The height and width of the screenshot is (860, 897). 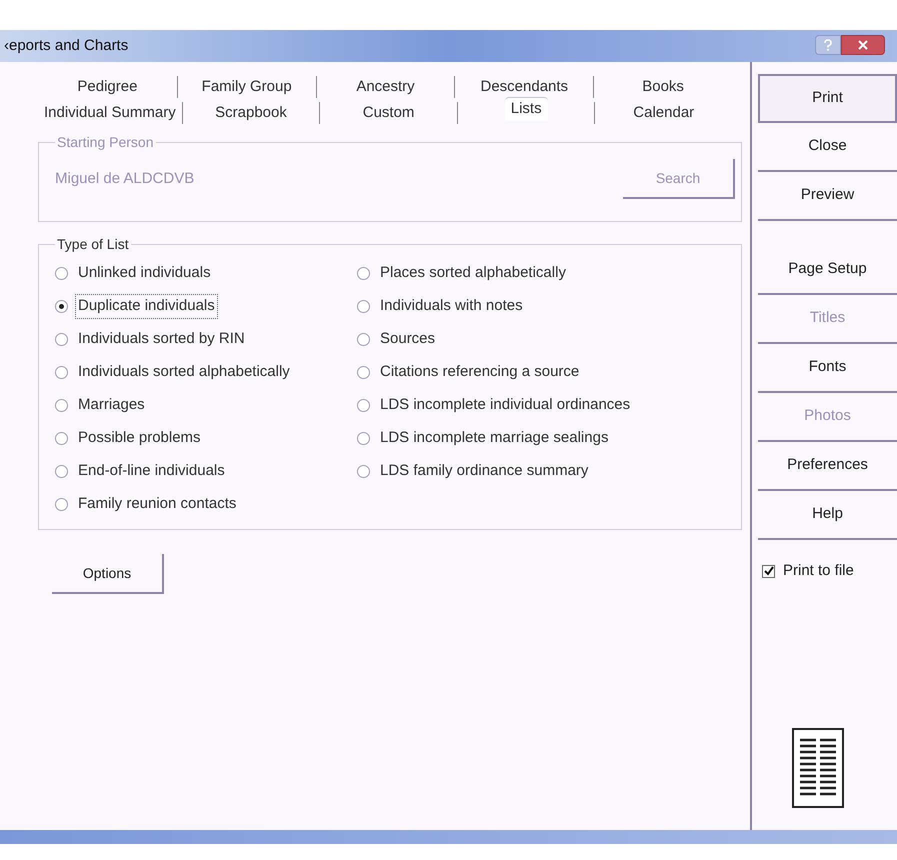 I want to click on side-button: Help, so click(x=827, y=515).